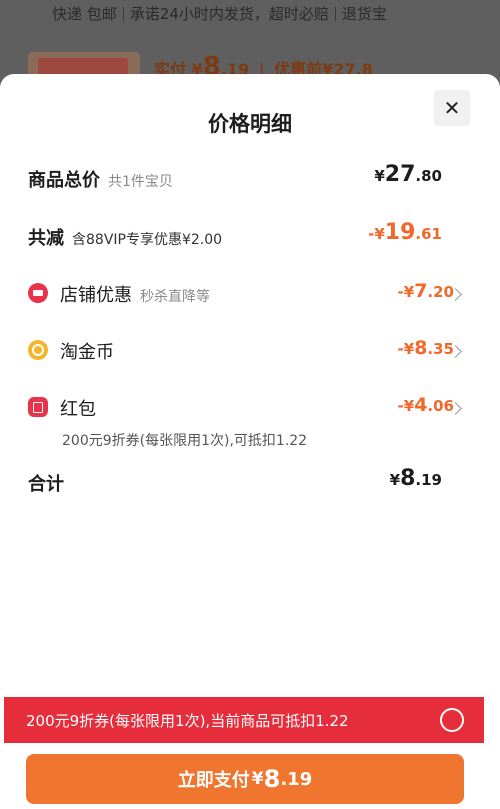 This screenshot has width=500, height=809. I want to click on red-packet-icon, so click(38, 407).